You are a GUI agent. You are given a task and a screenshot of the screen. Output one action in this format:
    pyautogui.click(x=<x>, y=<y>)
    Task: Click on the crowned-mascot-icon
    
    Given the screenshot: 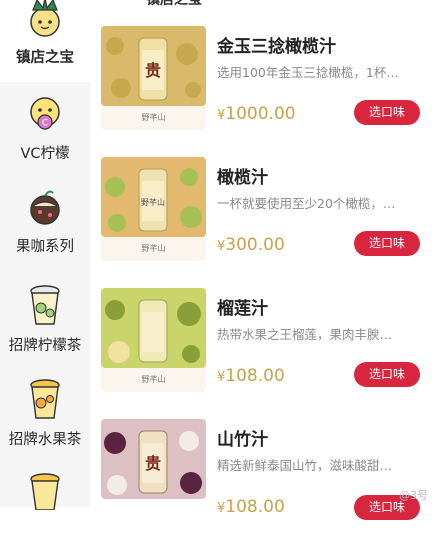 What is the action you would take?
    pyautogui.click(x=45, y=18)
    